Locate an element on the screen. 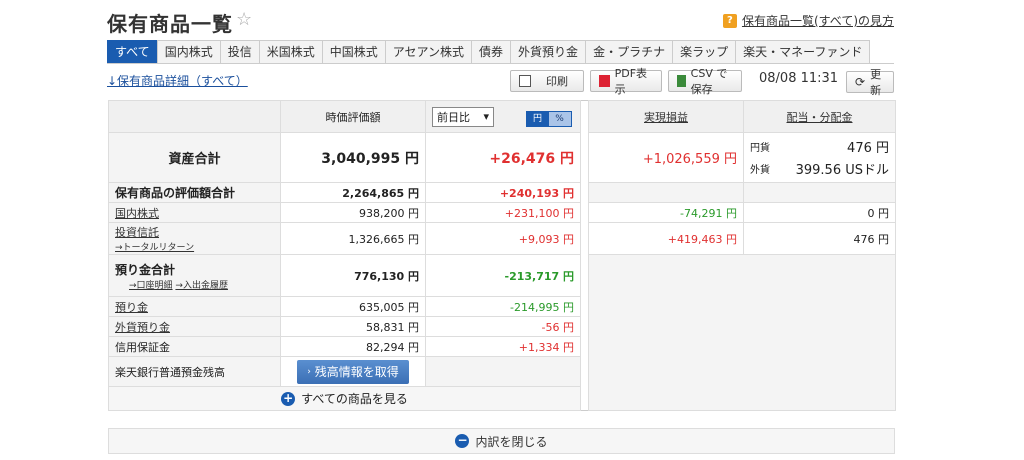 This screenshot has height=460, width=1024. csv-button: CSV で保存 is located at coordinates (705, 81).